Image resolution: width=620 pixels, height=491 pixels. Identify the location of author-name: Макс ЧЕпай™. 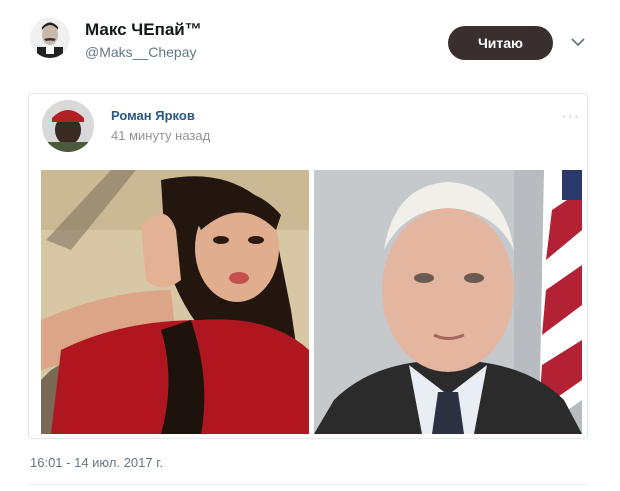
(143, 30).